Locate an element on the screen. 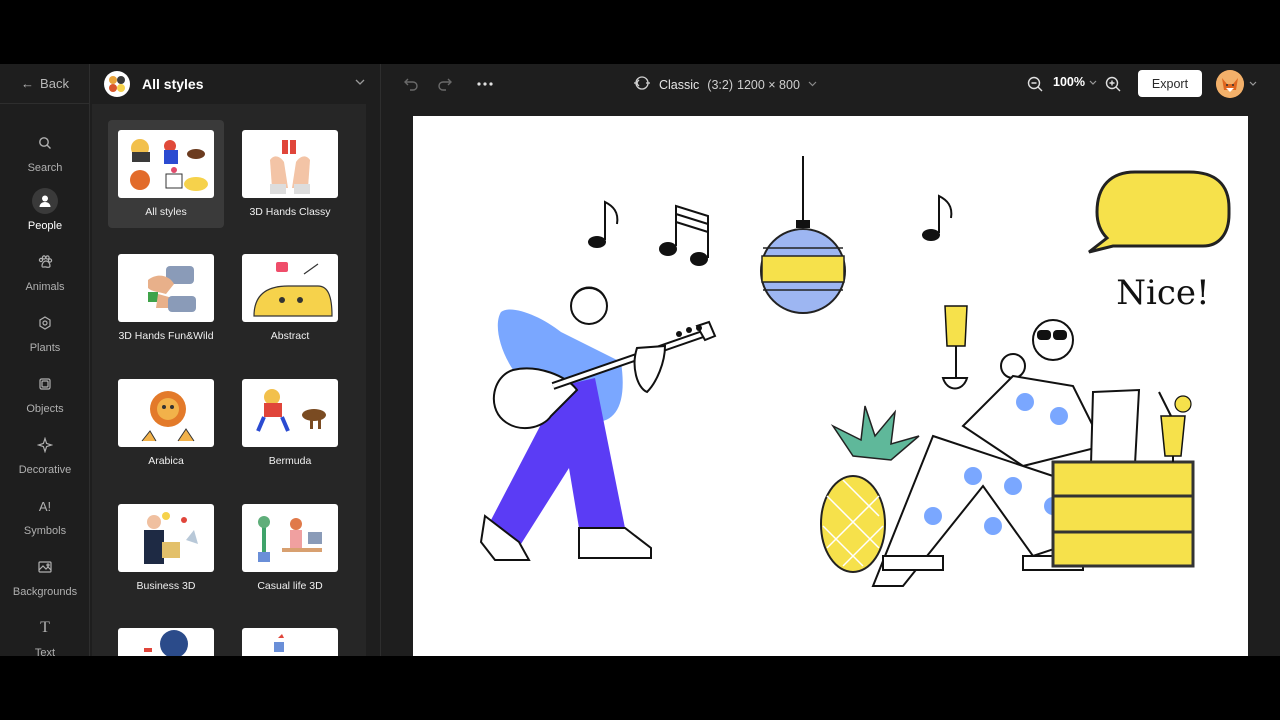  preset-dimensions: 1200 × 800 is located at coordinates (768, 84).